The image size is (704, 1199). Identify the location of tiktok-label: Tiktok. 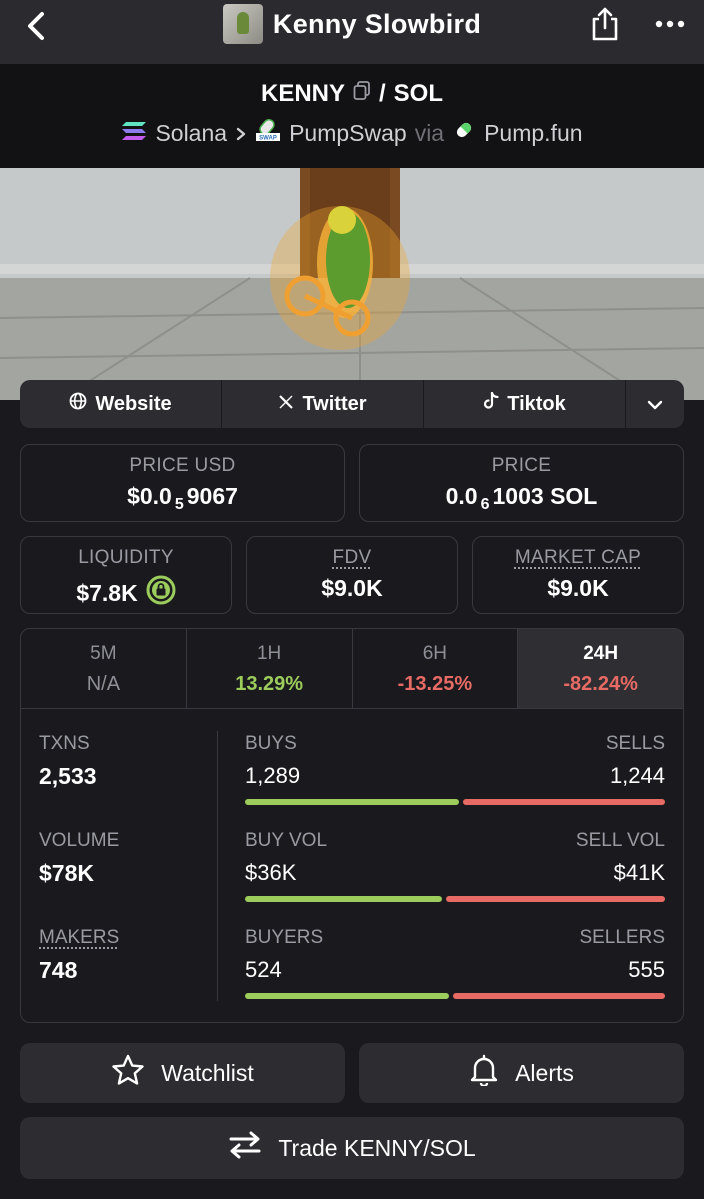
(536, 403).